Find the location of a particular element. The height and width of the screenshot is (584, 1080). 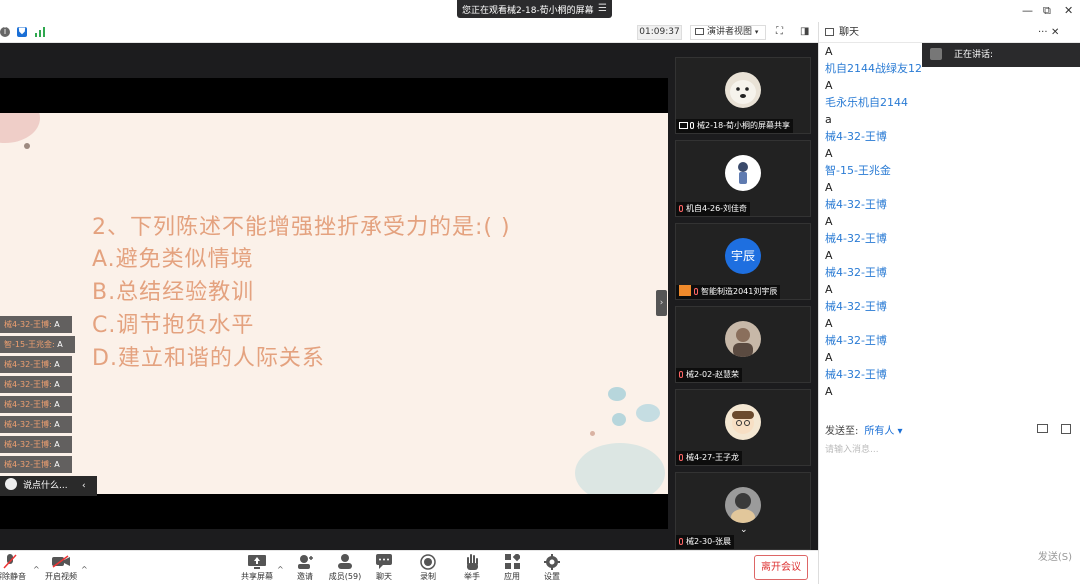

video-options-caret: ^ is located at coordinates (84, 569).